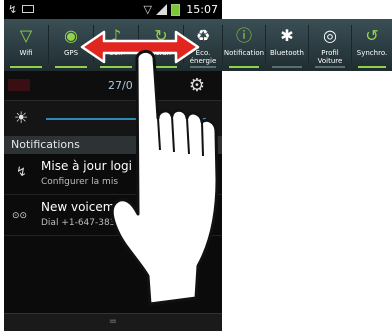 This screenshot has width=392, height=331. Describe the element at coordinates (113, 322) in the screenshot. I see `panel-drag-handle: =` at that location.